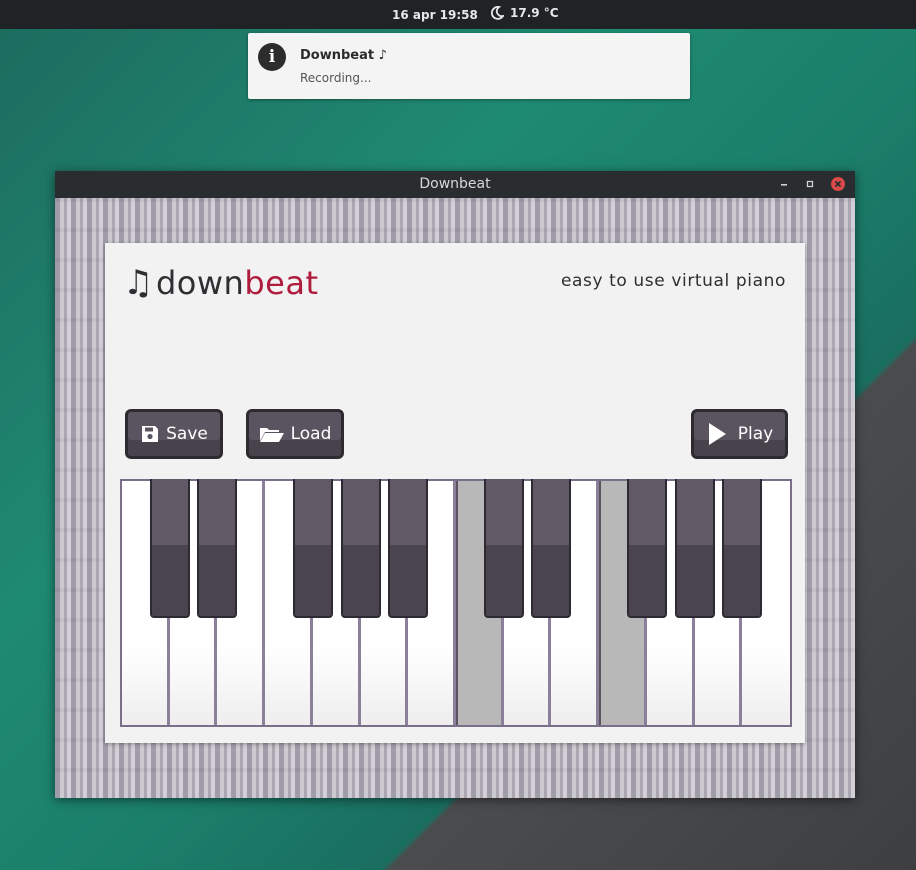  I want to click on load-label: Load, so click(311, 434).